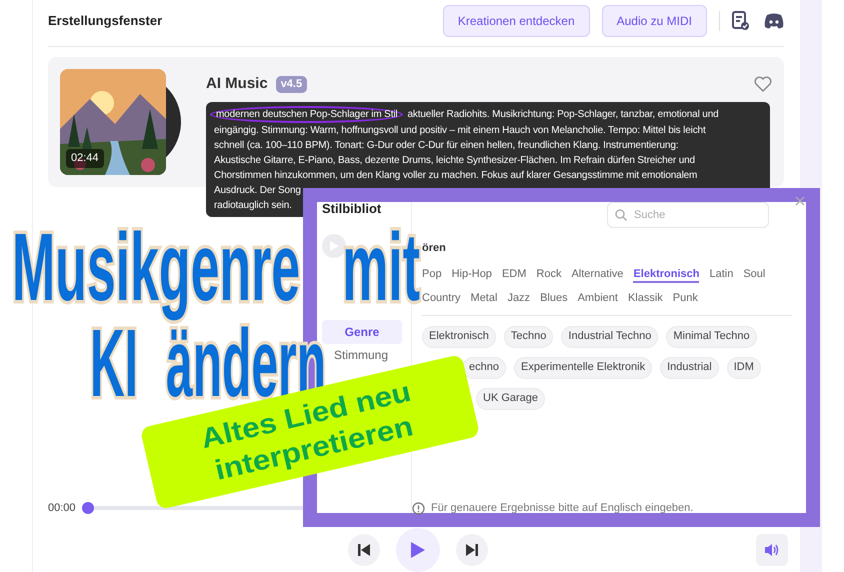 This screenshot has width=844, height=572. I want to click on prompt-text-line: Chorstimmen hinzukommen, um den Klang voller zu machen. Fokus auf klarer Gesangsstimme mit emotionalem, so click(456, 175).